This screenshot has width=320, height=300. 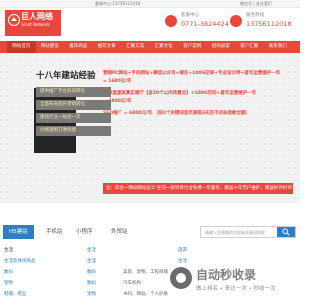 I want to click on watermark-subtitle: 做上排名 • 来访一次 • 秒收一次, so click(x=236, y=289).